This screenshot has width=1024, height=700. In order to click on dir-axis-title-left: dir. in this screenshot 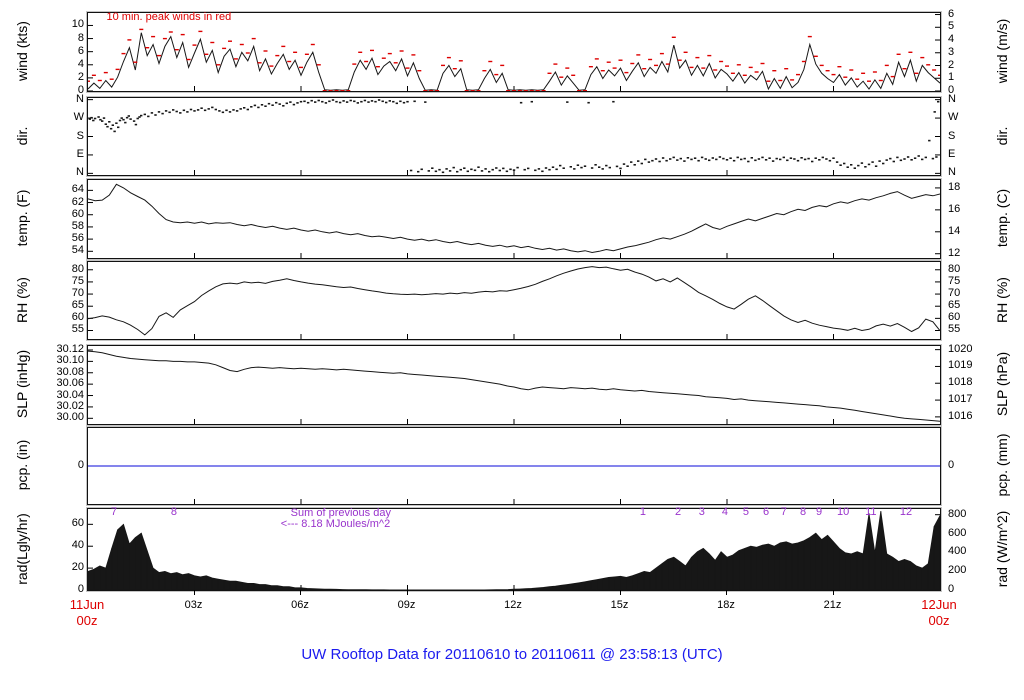, I will do `click(22, 135)`.